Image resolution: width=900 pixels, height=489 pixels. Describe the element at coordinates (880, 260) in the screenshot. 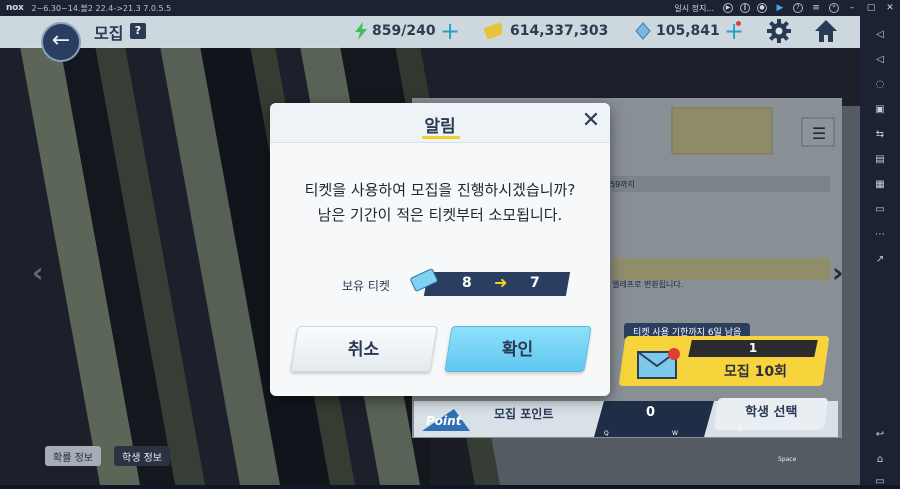

I see `fullscreen-icon: ↗` at that location.